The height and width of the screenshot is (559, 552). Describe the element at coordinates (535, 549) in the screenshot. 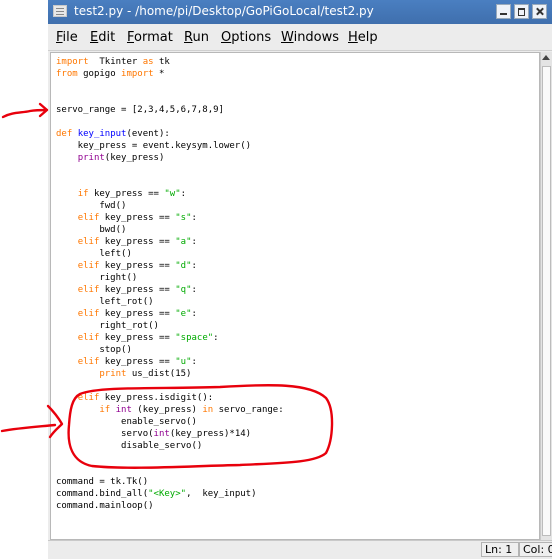

I see `column-number-status: Col: 0` at that location.